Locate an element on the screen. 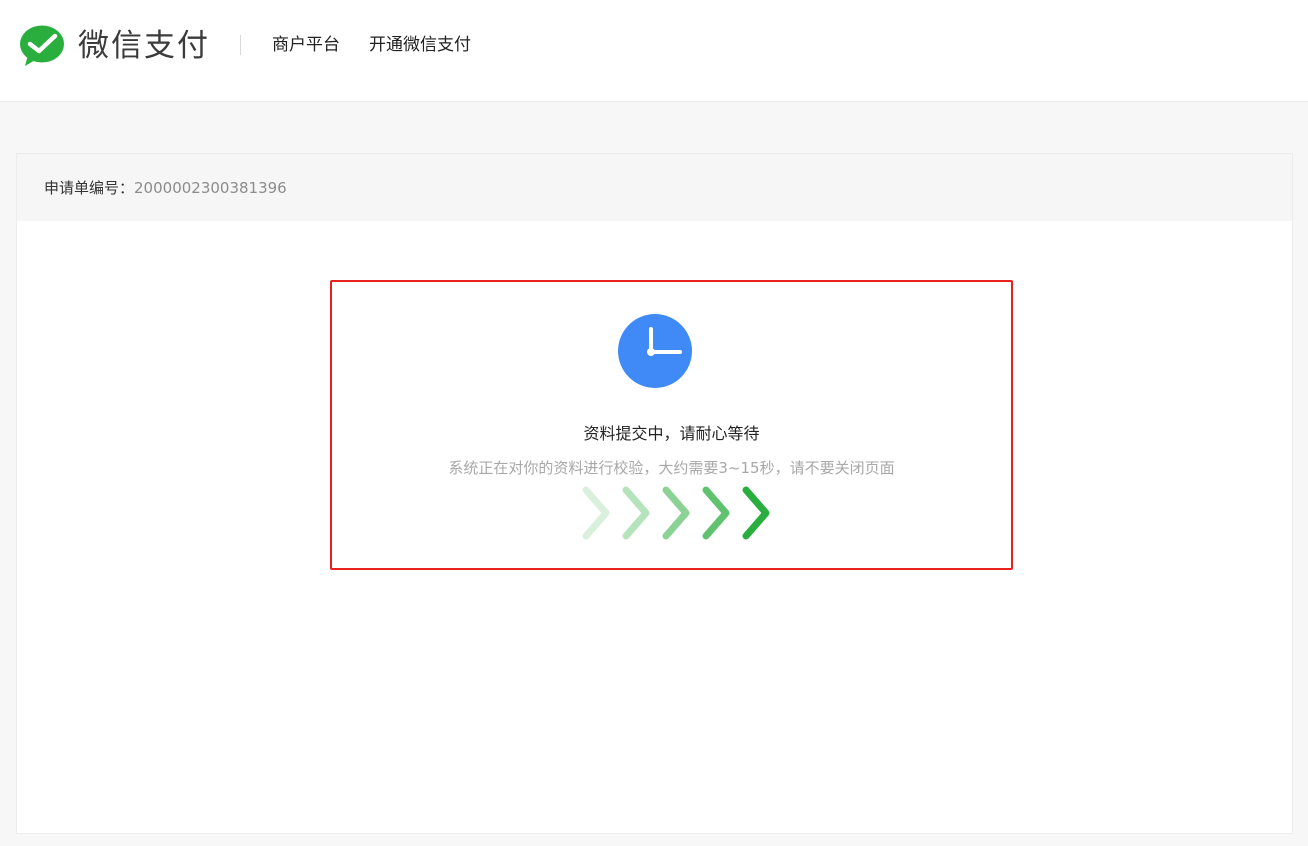 The width and height of the screenshot is (1308, 846). status-description: 系统正在对你的资料进行校验，大约需要3~15秒，请不要关闭页面 is located at coordinates (671, 468).